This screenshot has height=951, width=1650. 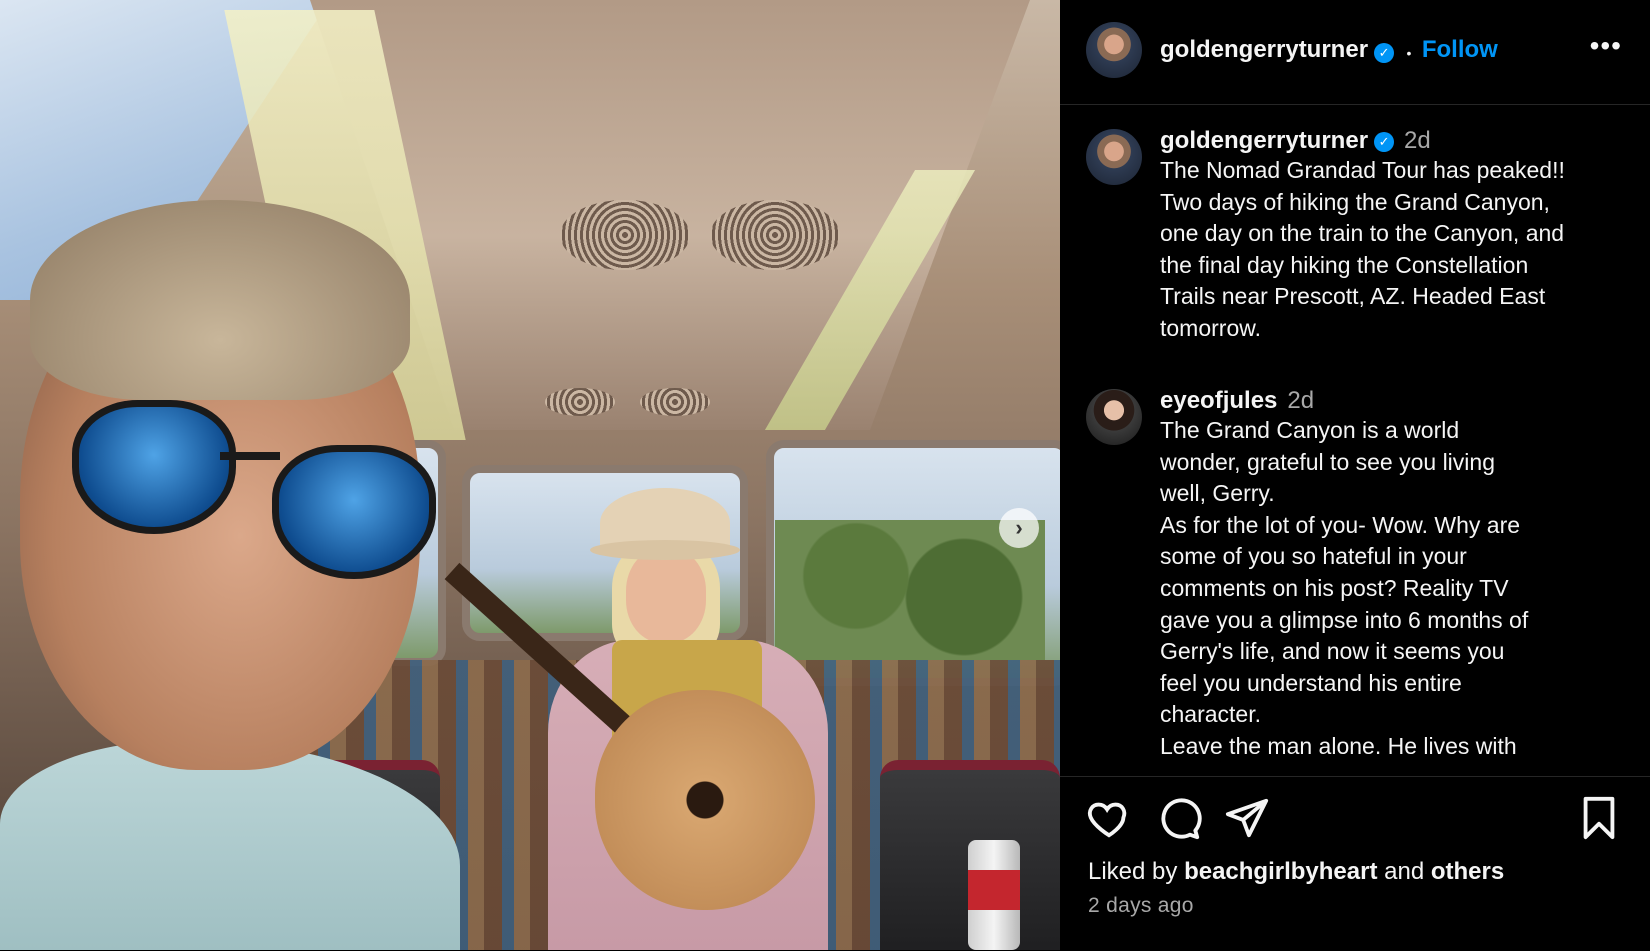 What do you see at coordinates (1264, 140) in the screenshot?
I see `caption-username: goldengerryturner` at bounding box center [1264, 140].